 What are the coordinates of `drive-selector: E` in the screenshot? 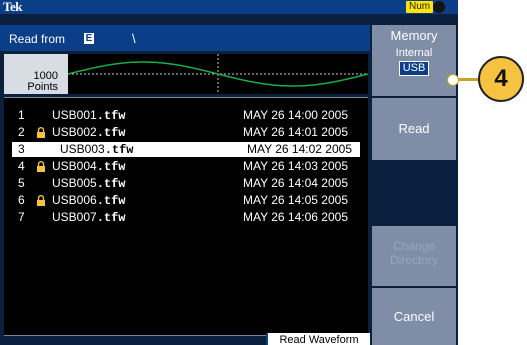 It's located at (89, 38).